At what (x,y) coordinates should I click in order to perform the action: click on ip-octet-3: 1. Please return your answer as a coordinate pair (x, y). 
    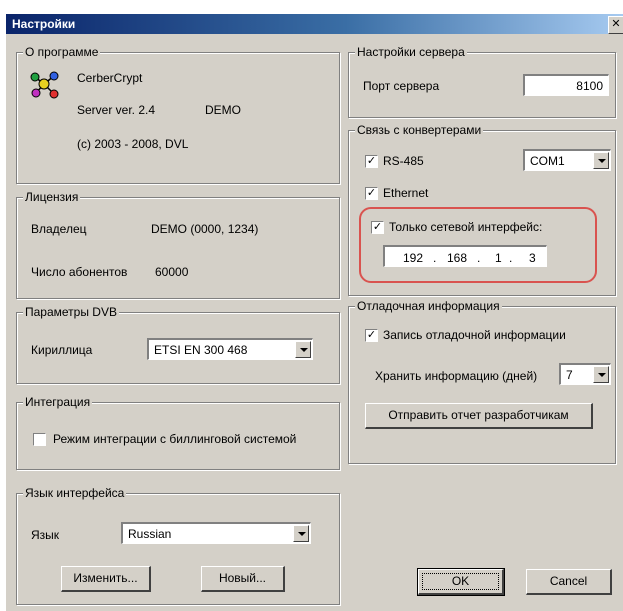
    Looking at the image, I should click on (498, 258).